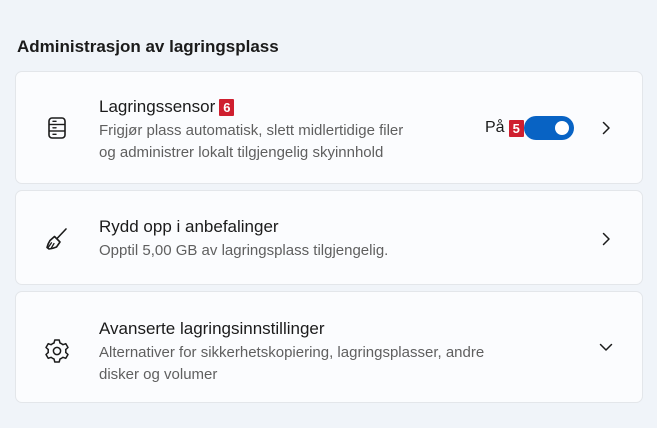  I want to click on shortcut-badge: 6, so click(227, 107).